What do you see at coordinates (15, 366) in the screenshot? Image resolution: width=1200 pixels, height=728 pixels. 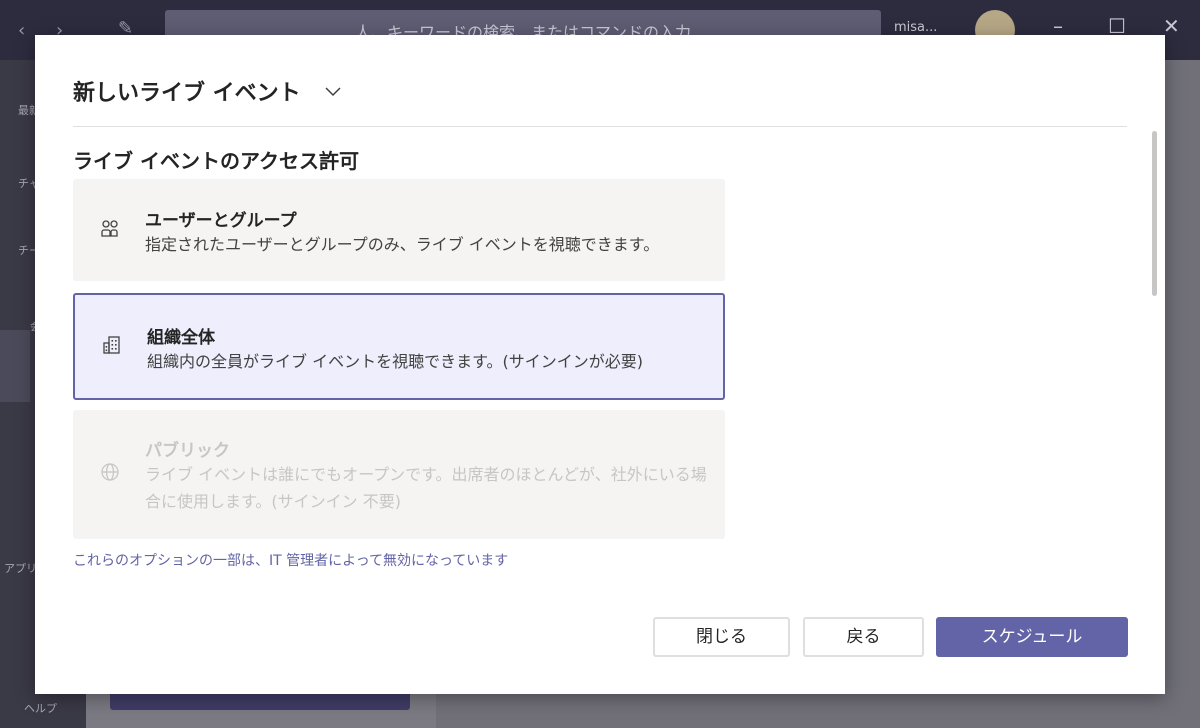 I see `rail-active-indicator` at bounding box center [15, 366].